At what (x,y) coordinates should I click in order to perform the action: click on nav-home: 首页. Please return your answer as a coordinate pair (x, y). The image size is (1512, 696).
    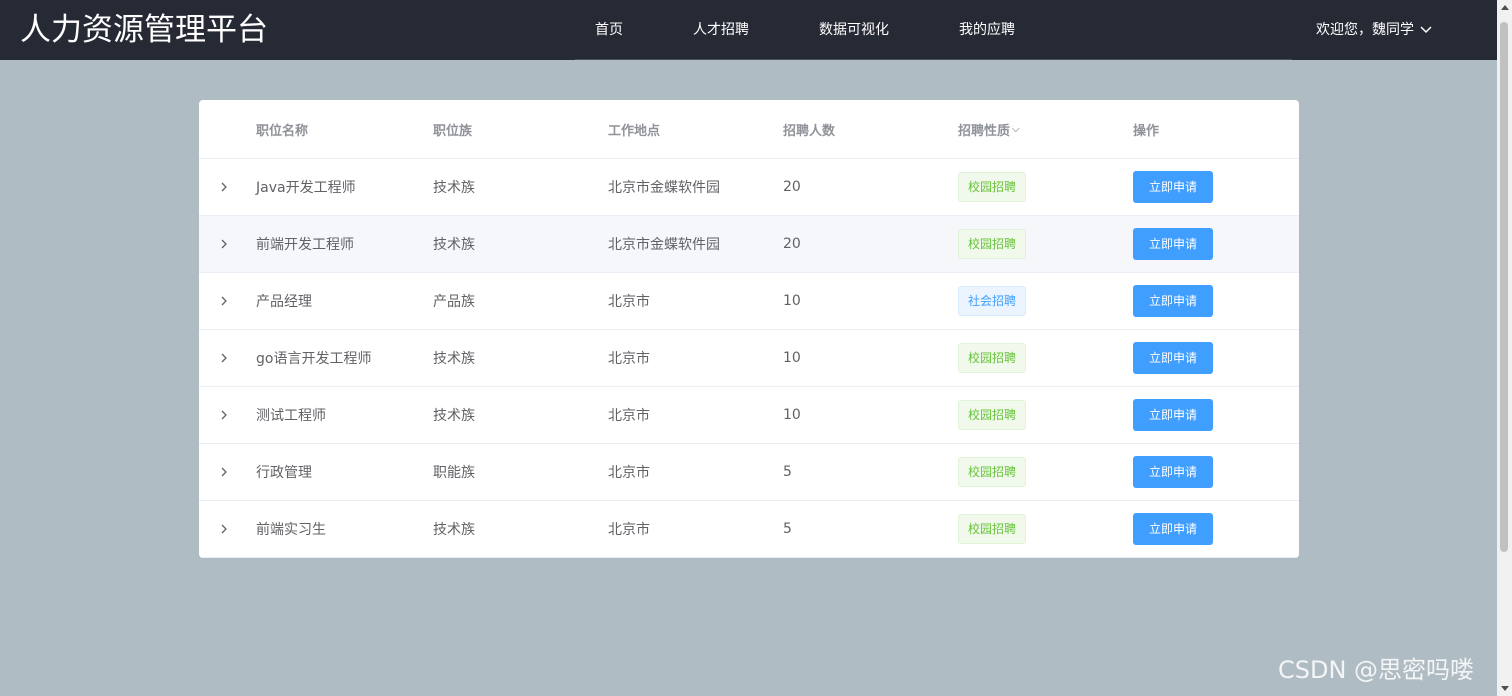
    Looking at the image, I should click on (609, 30).